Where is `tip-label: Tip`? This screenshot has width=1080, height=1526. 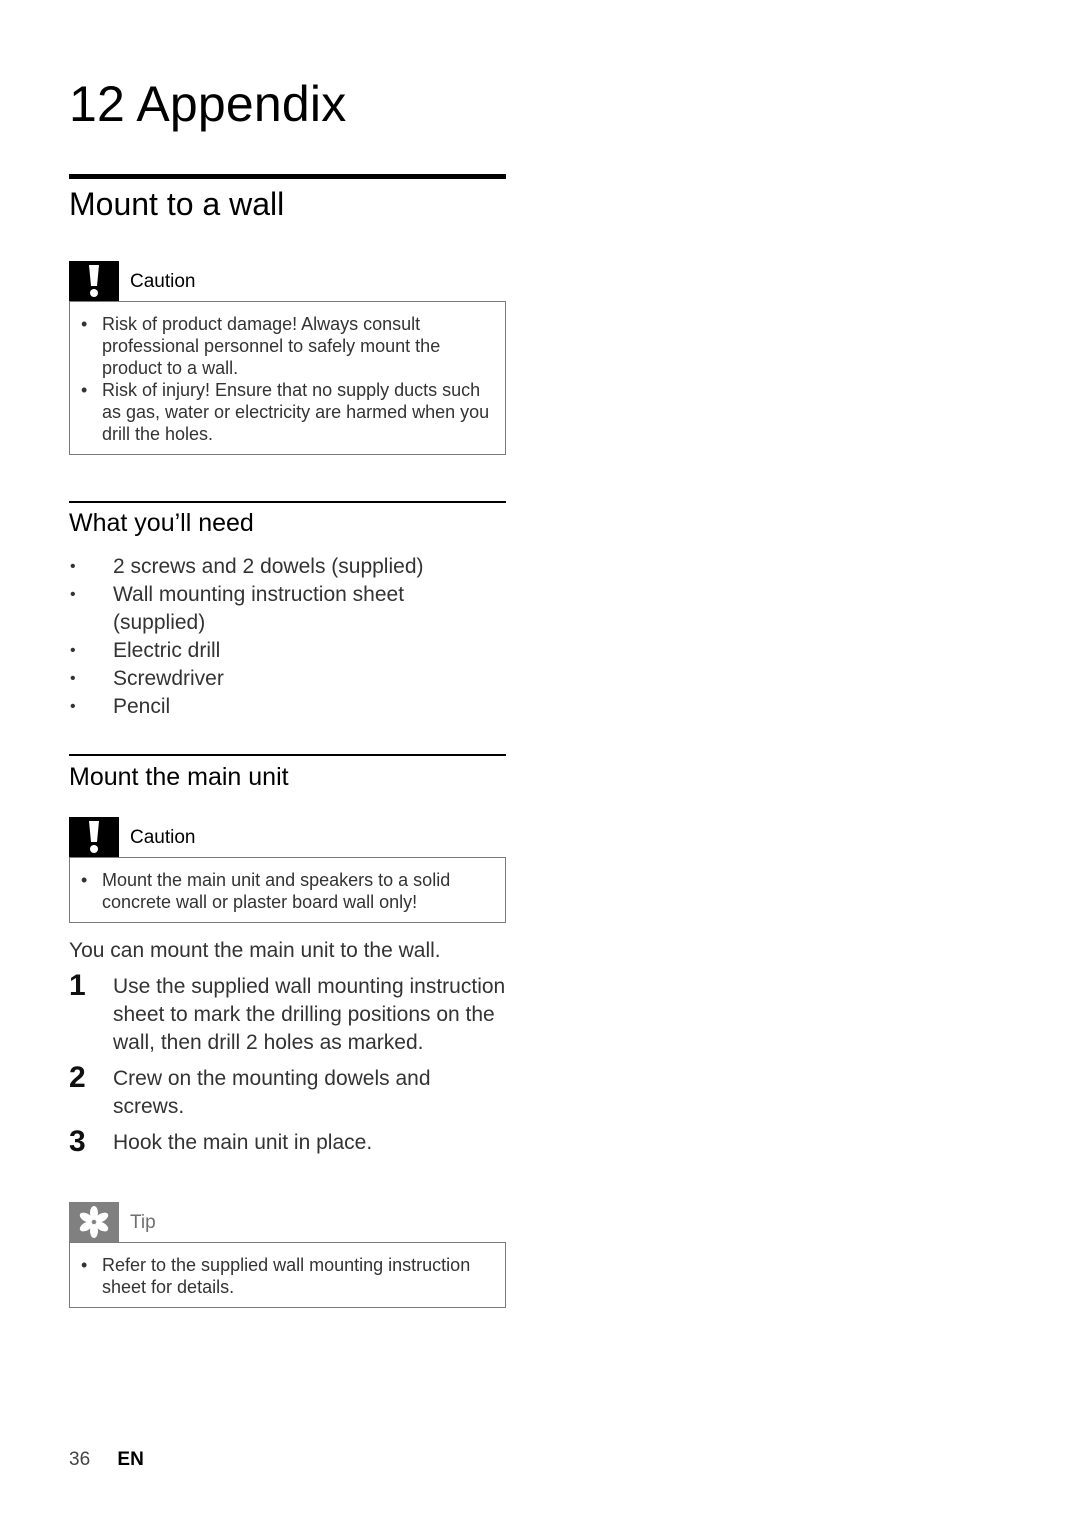
tip-label: Tip is located at coordinates (143, 1222).